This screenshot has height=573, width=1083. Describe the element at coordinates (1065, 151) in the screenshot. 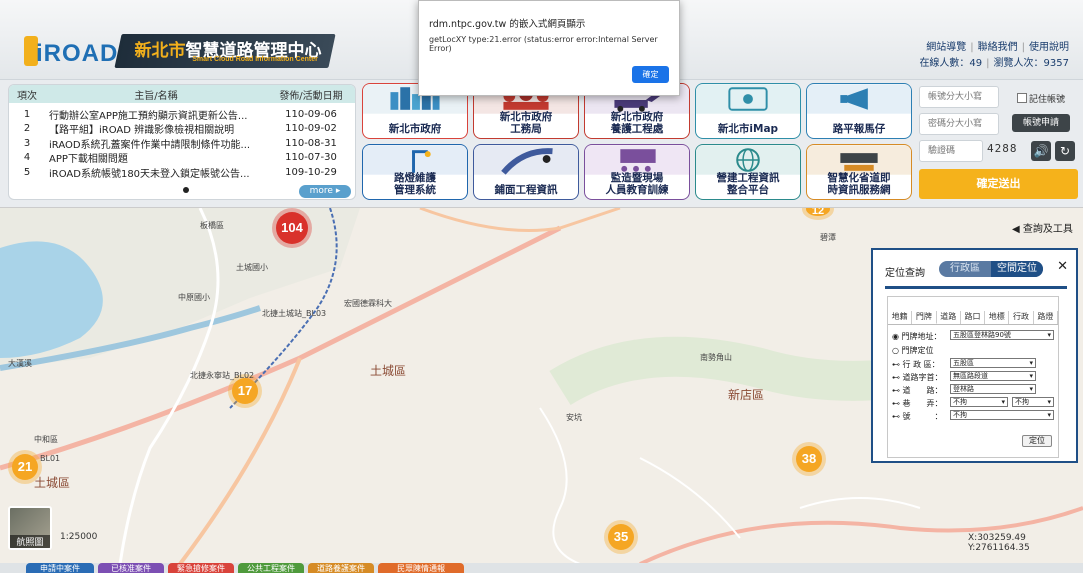

I see `refresh-icon: ↻` at that location.